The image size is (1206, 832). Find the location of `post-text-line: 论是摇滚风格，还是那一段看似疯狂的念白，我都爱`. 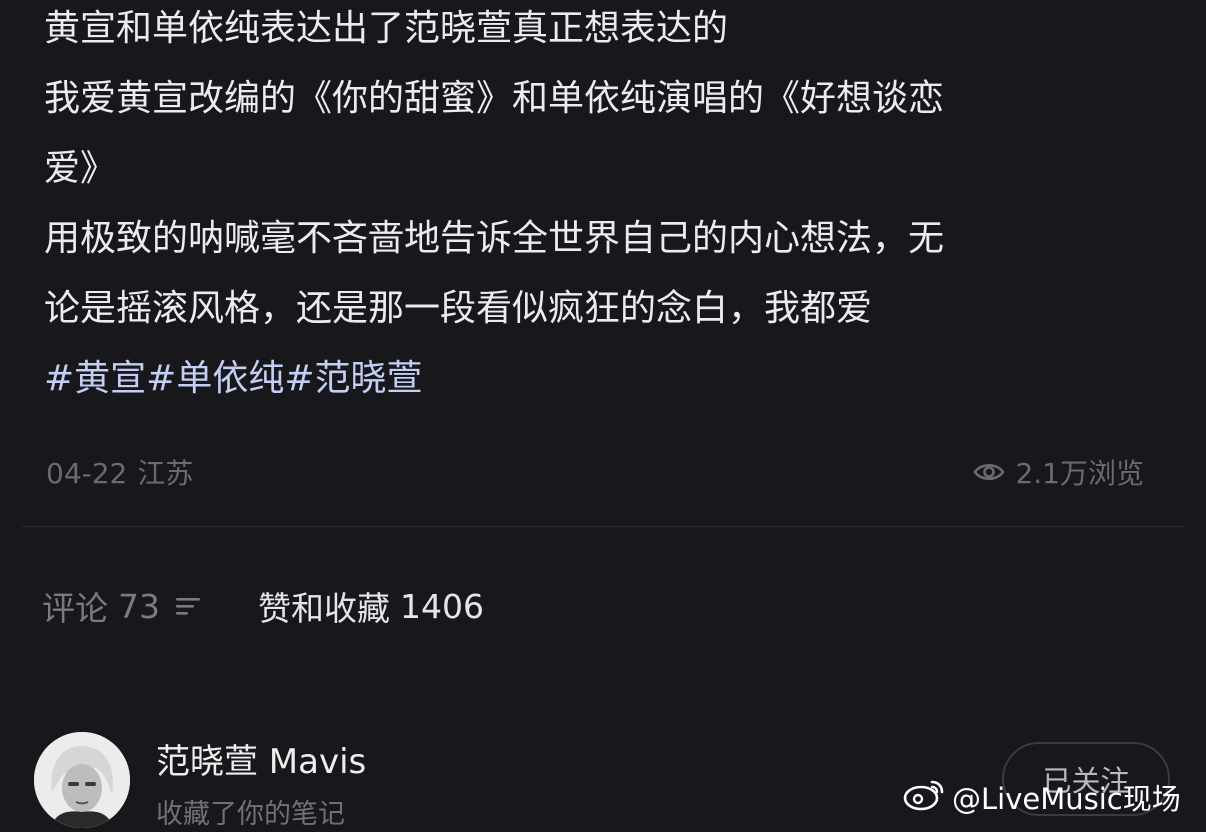

post-text-line: 论是摇滚风格，还是那一段看似疯狂的念白，我都爱 is located at coordinates (458, 308).